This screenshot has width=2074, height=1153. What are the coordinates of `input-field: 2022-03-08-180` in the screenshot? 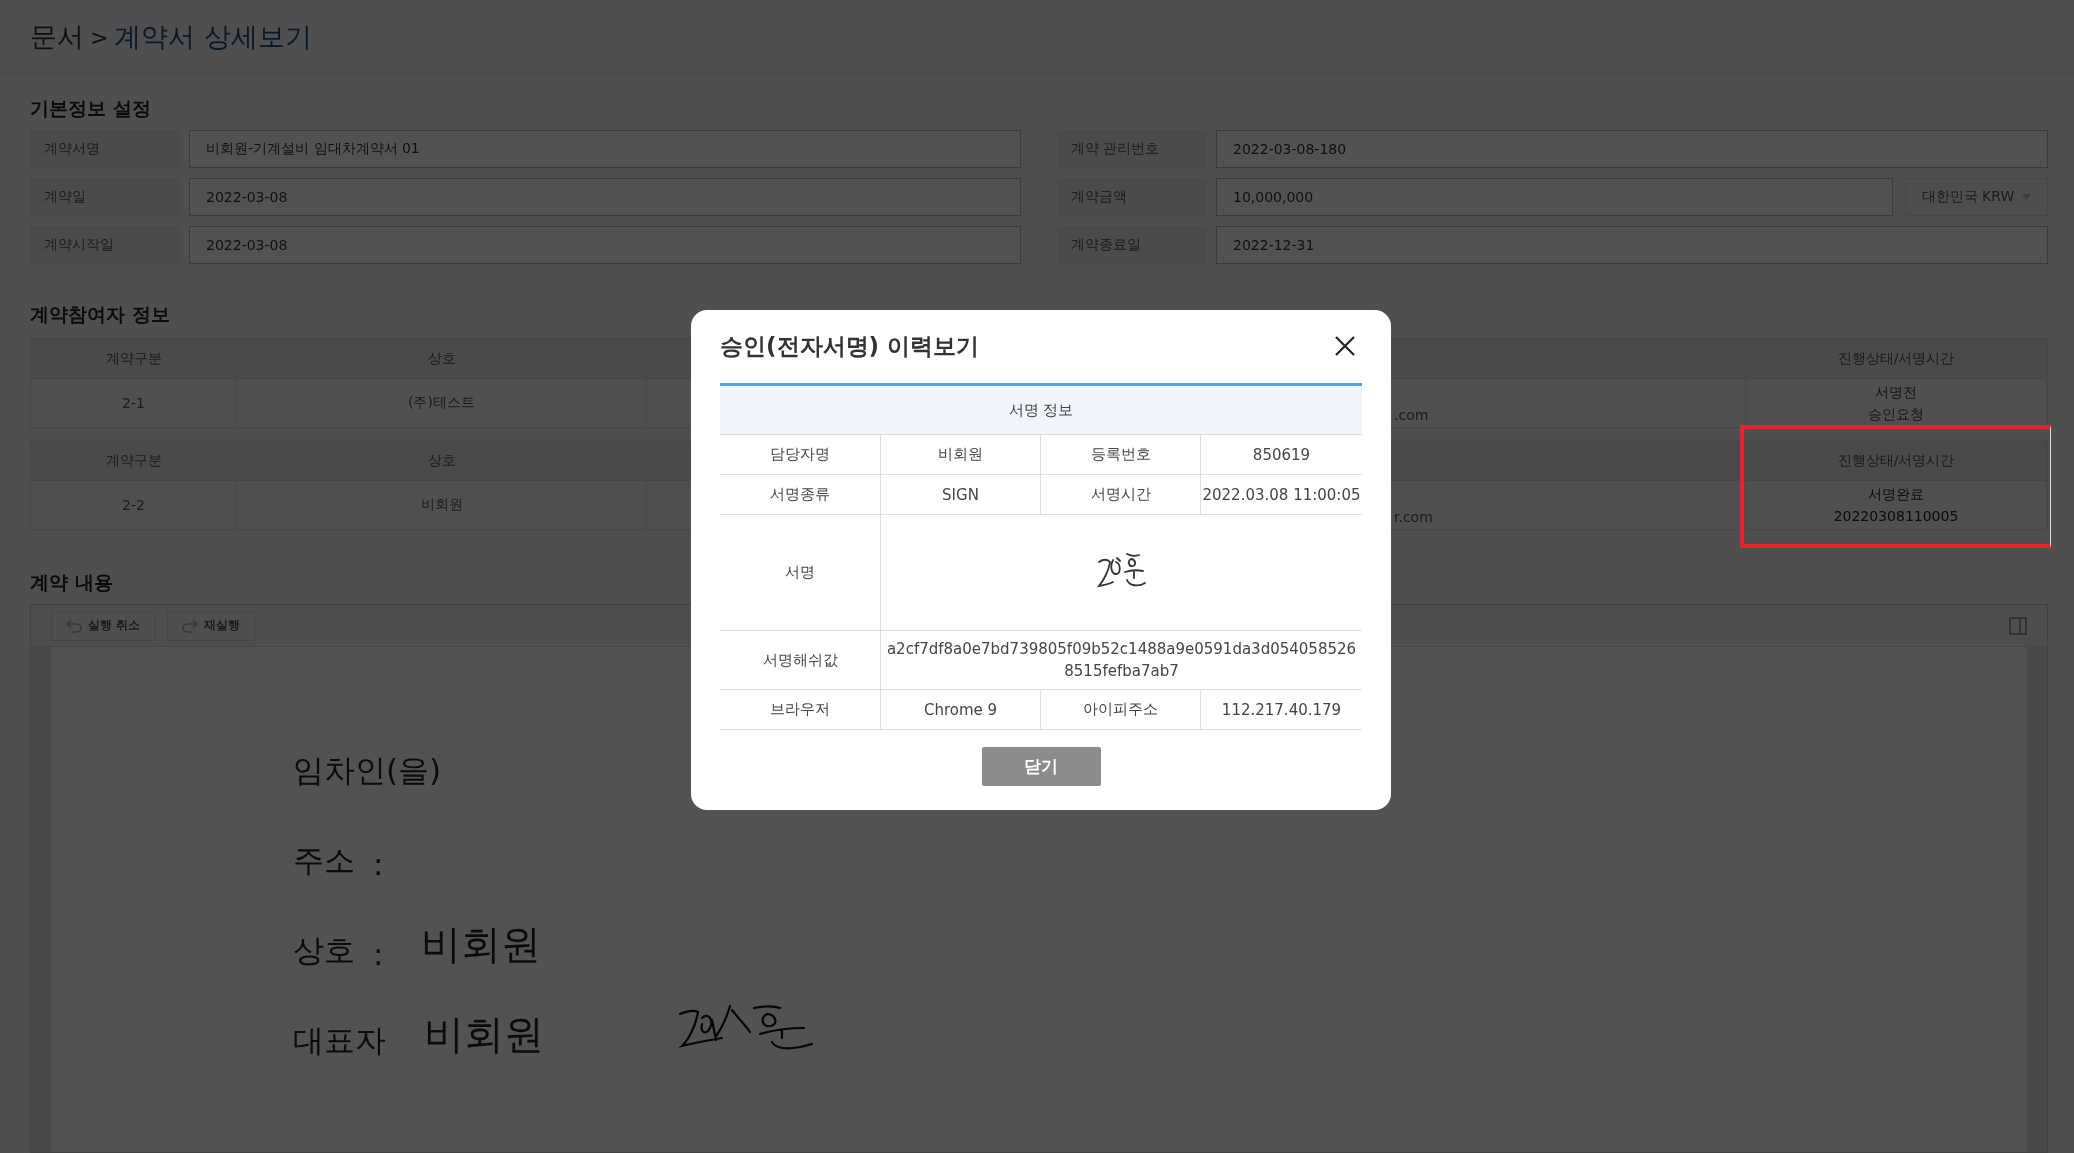 It's located at (1632, 149).